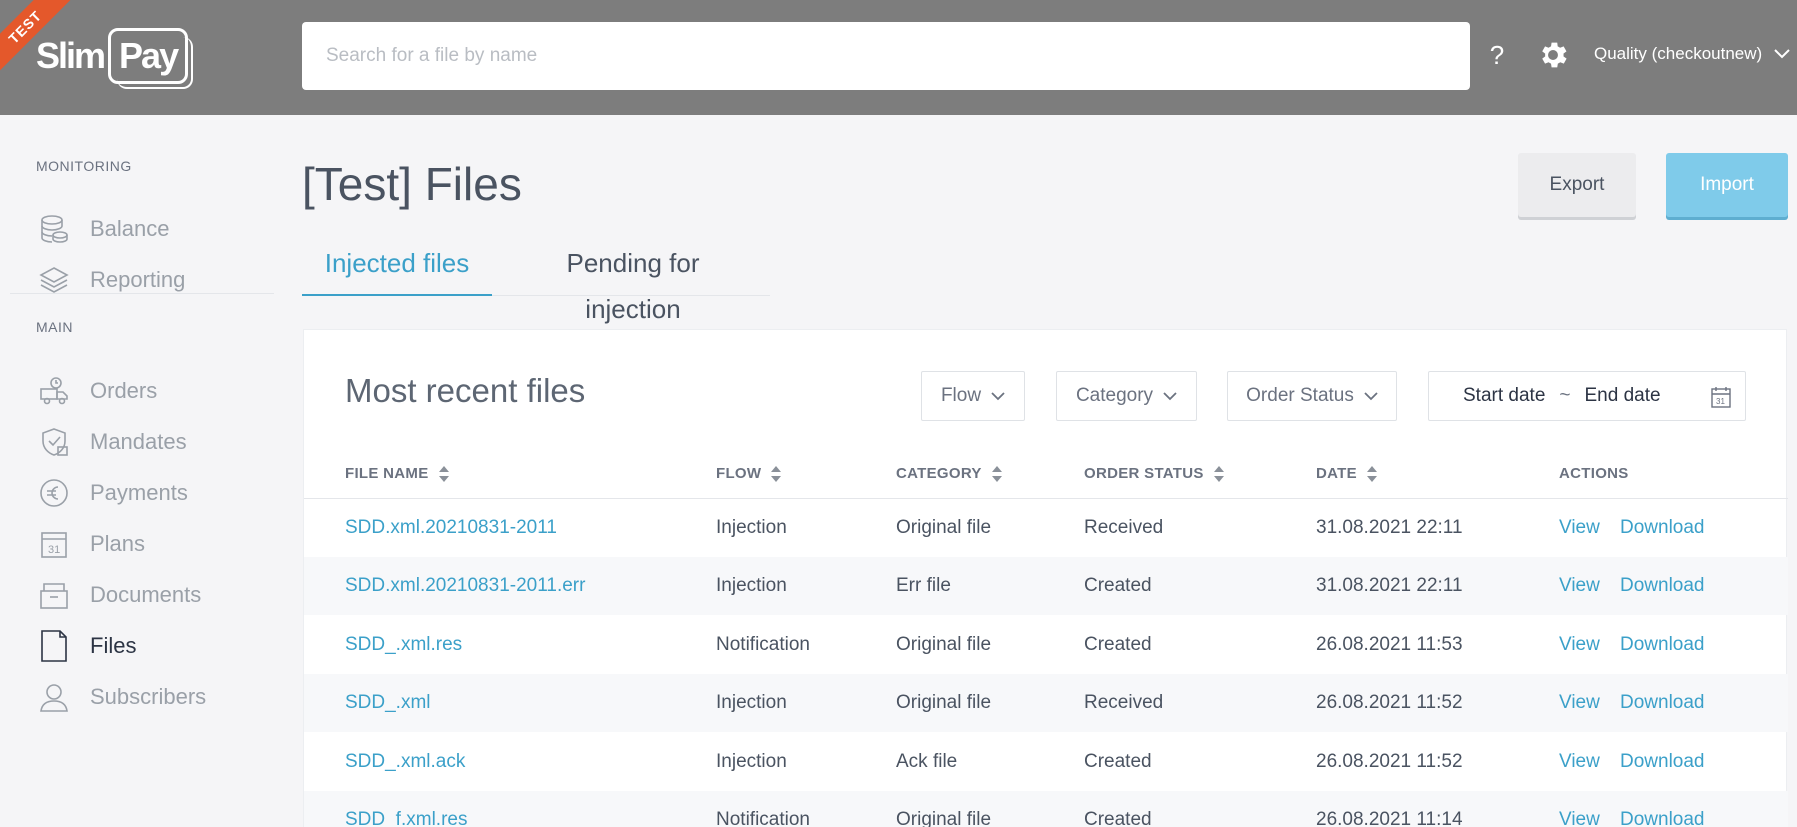 This screenshot has height=827, width=1797. Describe the element at coordinates (1678, 53) in the screenshot. I see `account-label: Quality (checkoutnew)` at that location.